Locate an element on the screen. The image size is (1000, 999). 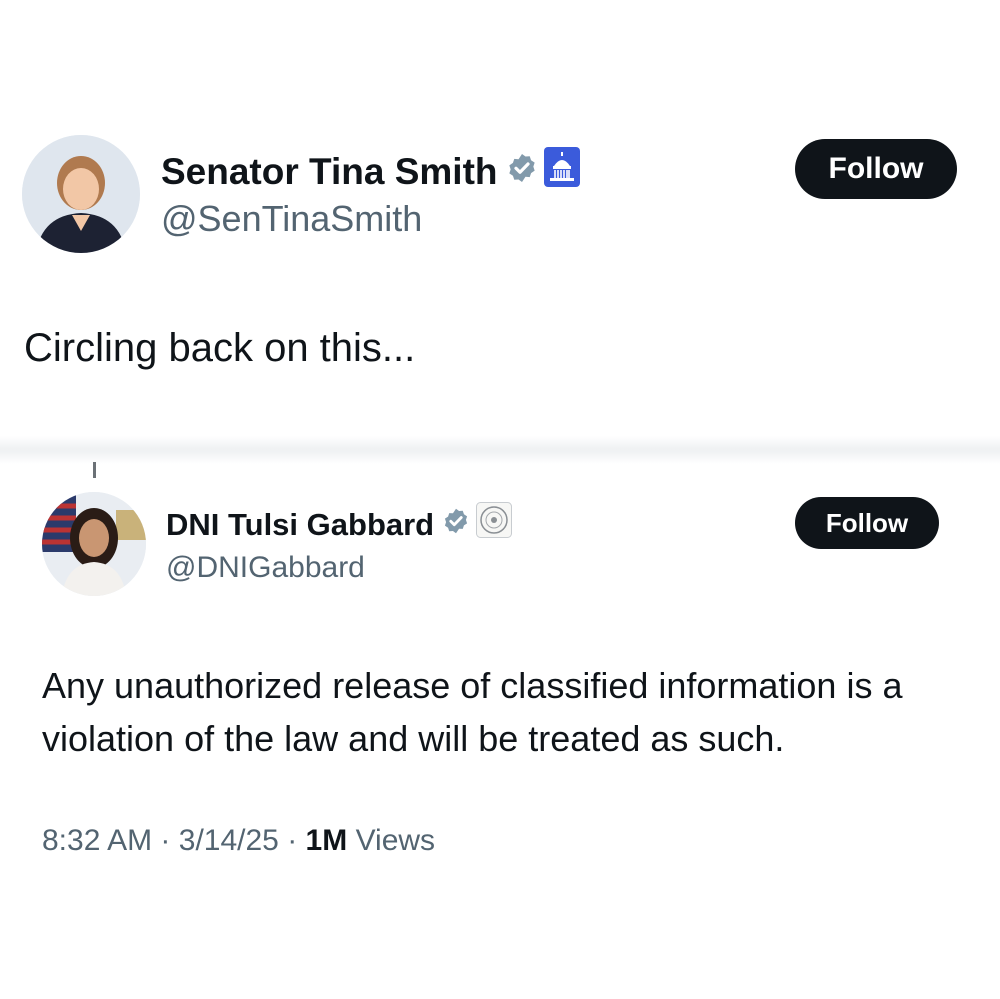
views-label: Views is located at coordinates (395, 840).